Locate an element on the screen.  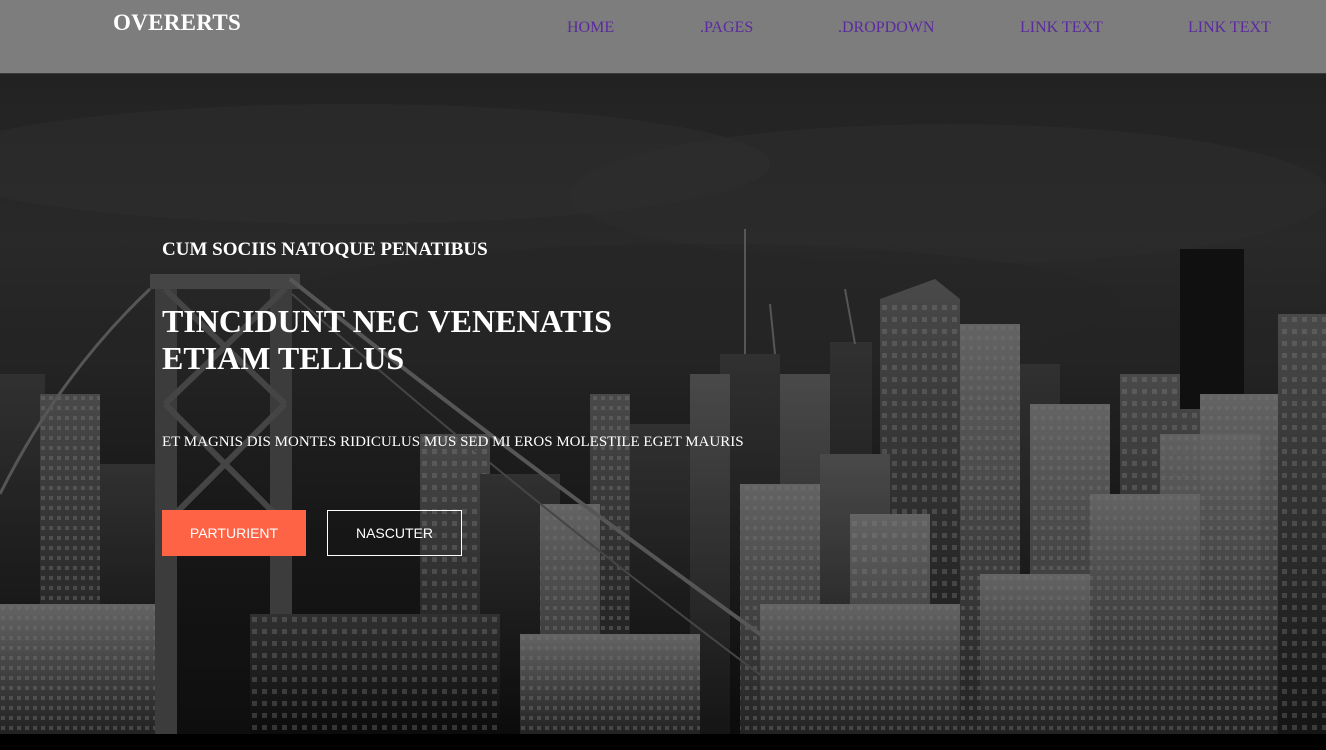
nav-dropdown-link: .DROPDOWN is located at coordinates (886, 28).